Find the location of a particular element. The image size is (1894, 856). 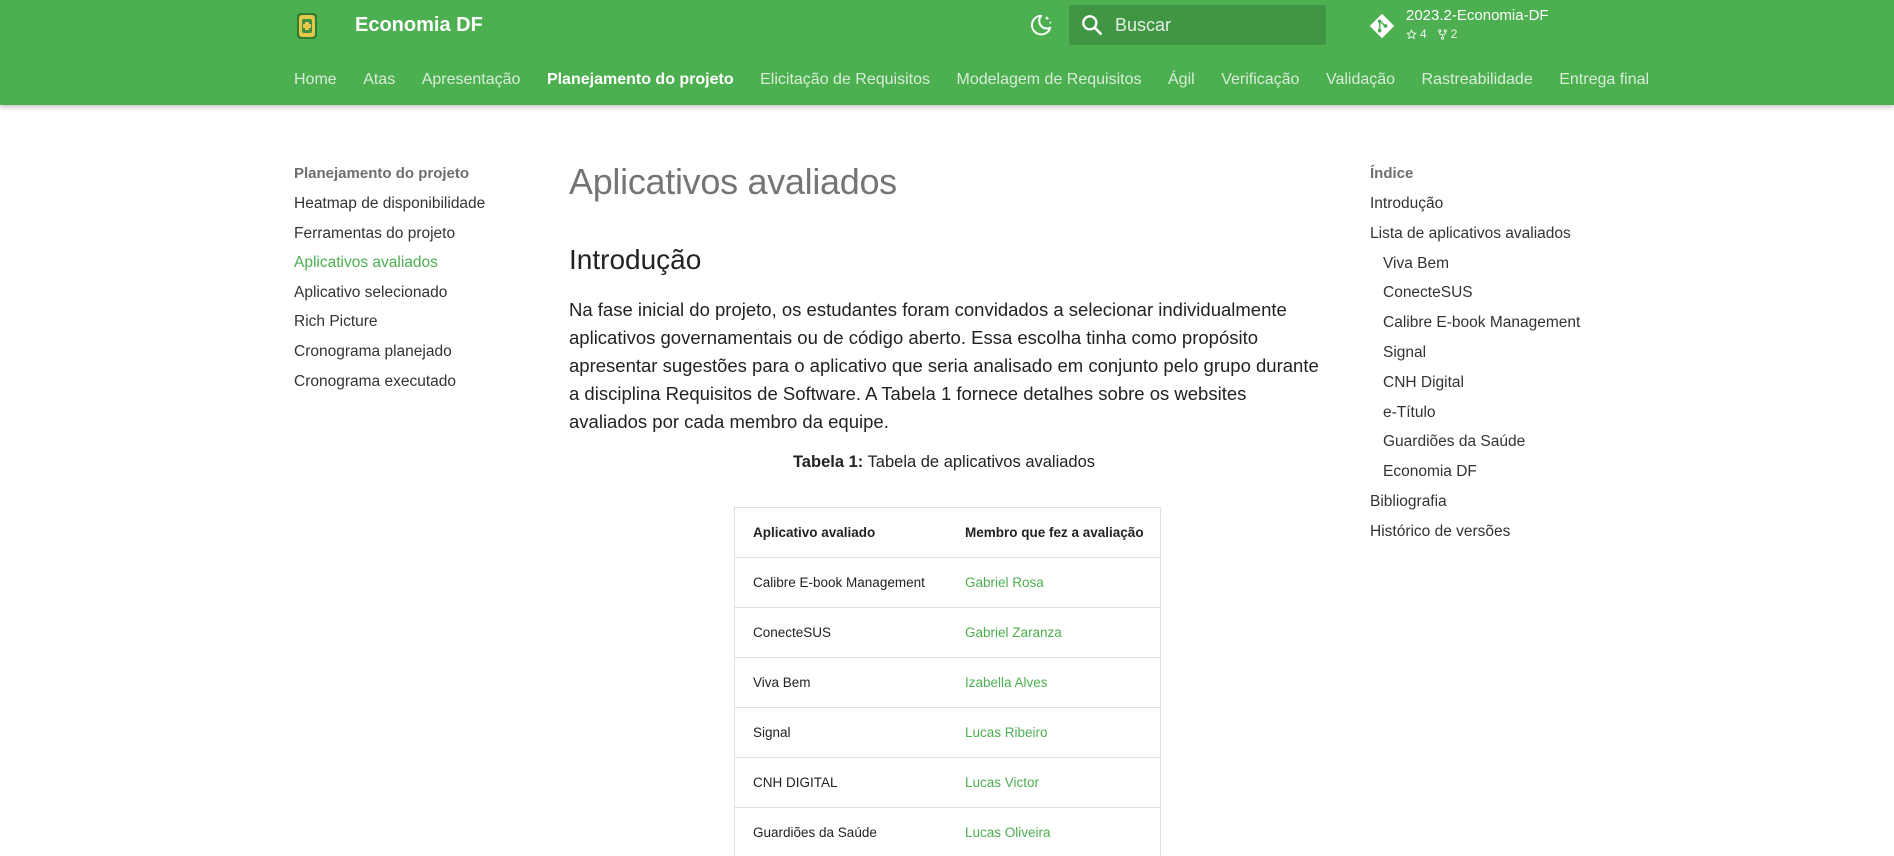

site-title: Economia DF is located at coordinates (419, 25).